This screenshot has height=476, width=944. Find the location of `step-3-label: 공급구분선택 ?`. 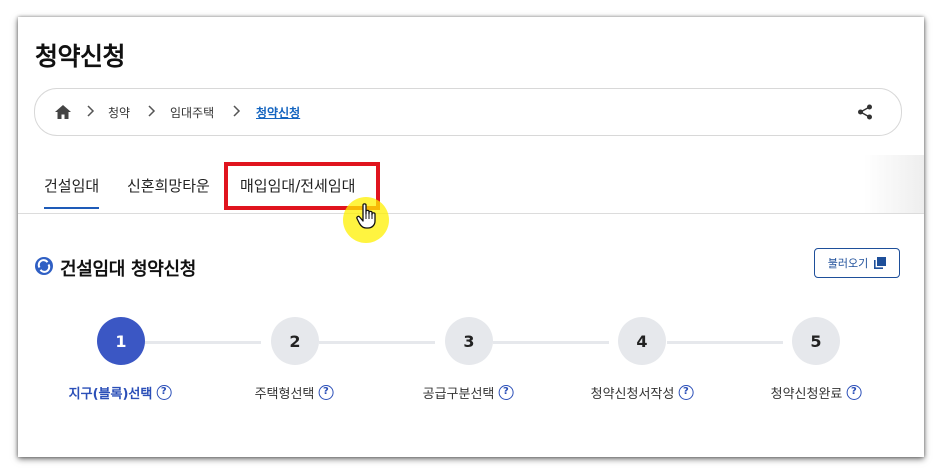

step-3-label: 공급구분선택 ? is located at coordinates (468, 392).